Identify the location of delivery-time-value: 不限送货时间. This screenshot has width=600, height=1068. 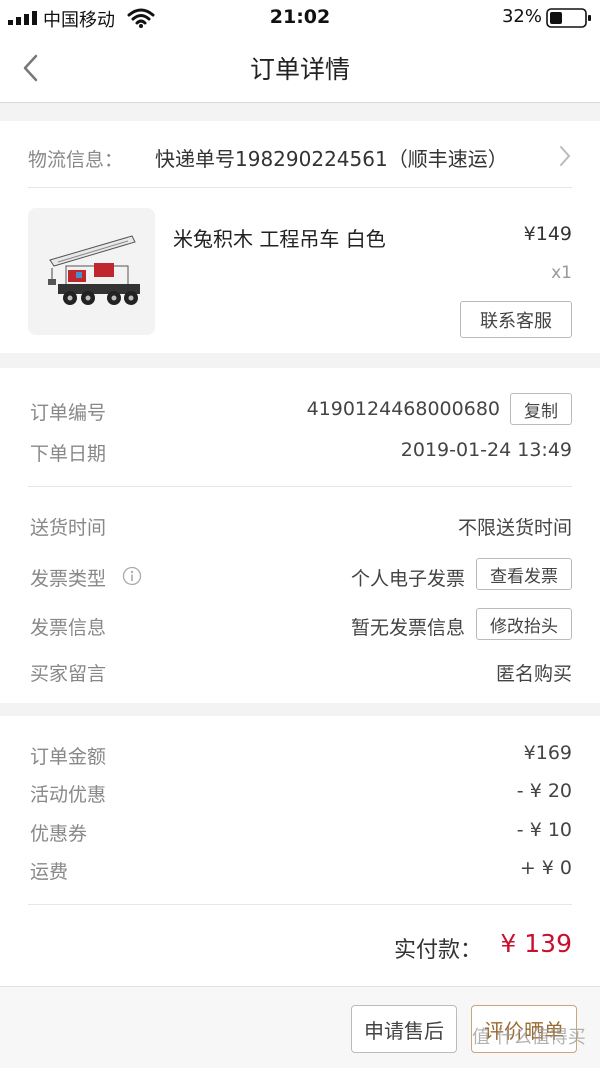
(514, 528).